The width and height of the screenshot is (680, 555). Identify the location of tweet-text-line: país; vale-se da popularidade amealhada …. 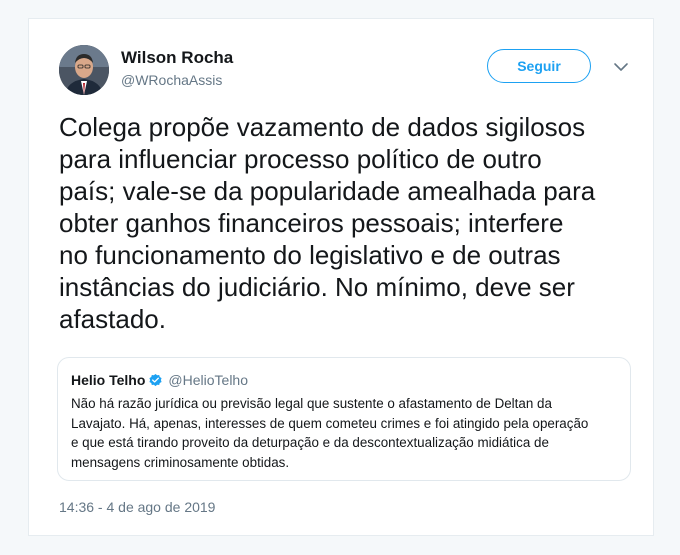
(327, 191).